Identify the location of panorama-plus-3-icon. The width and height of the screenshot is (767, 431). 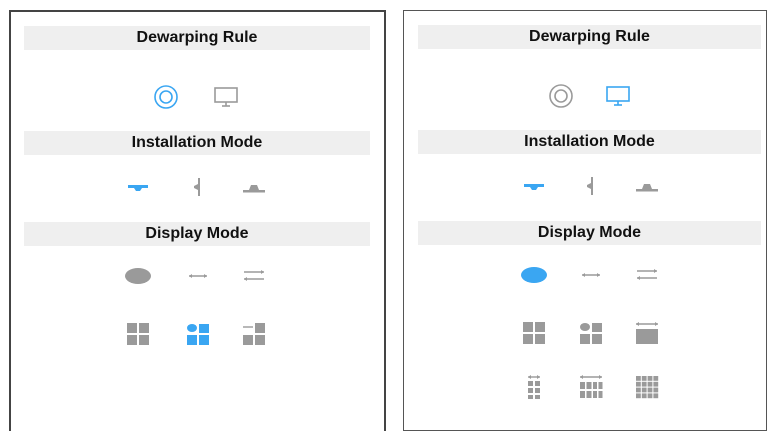
(254, 334).